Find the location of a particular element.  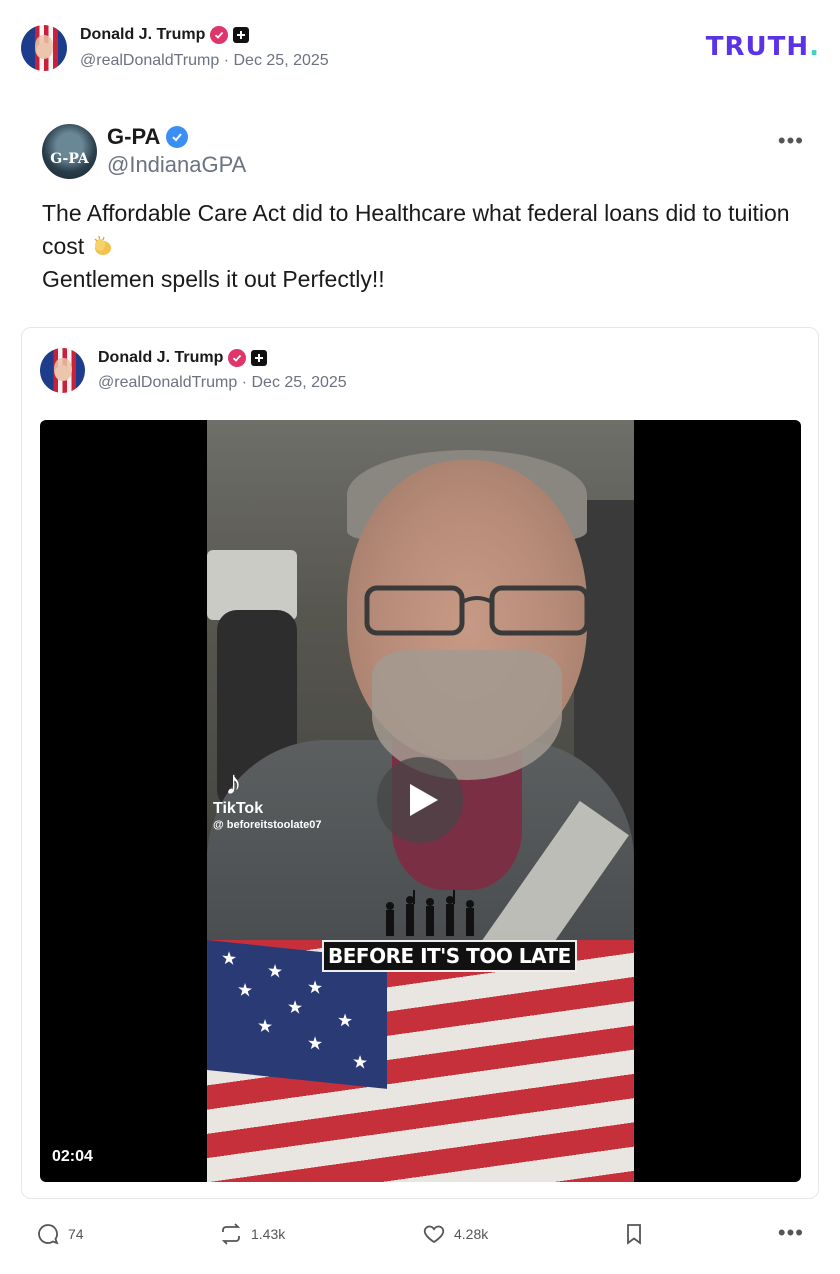

retruth-button: 1.43k is located at coordinates (252, 1234).